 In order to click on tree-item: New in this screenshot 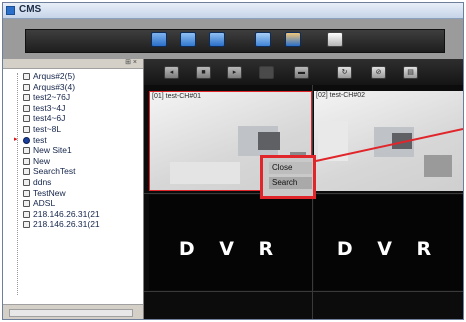, I will do `click(73, 161)`.